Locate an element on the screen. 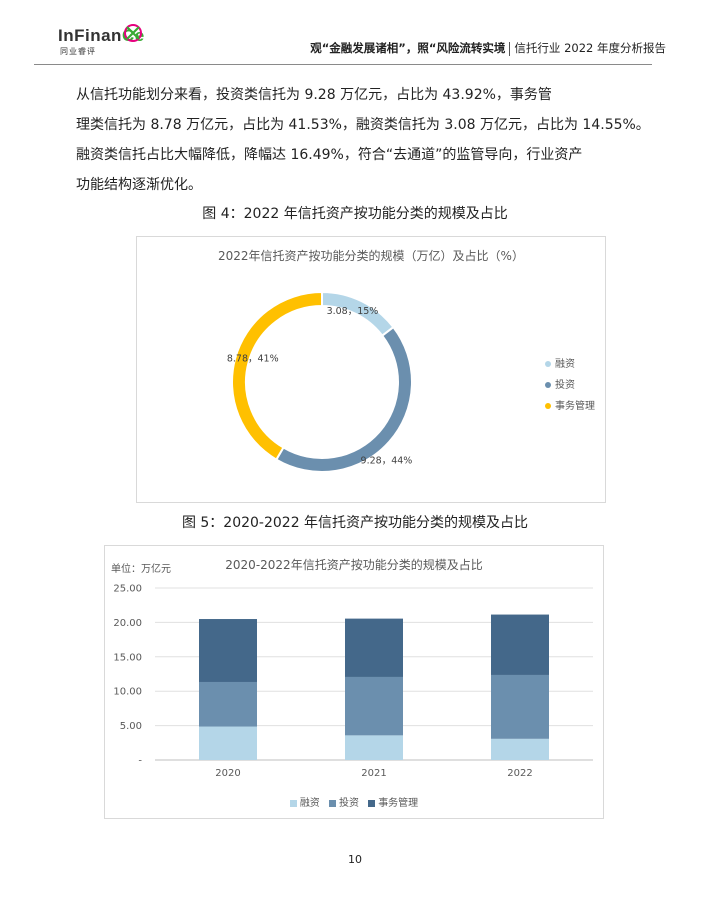 The image size is (710, 919). donut-data-label: 9.28，44% is located at coordinates (387, 461).